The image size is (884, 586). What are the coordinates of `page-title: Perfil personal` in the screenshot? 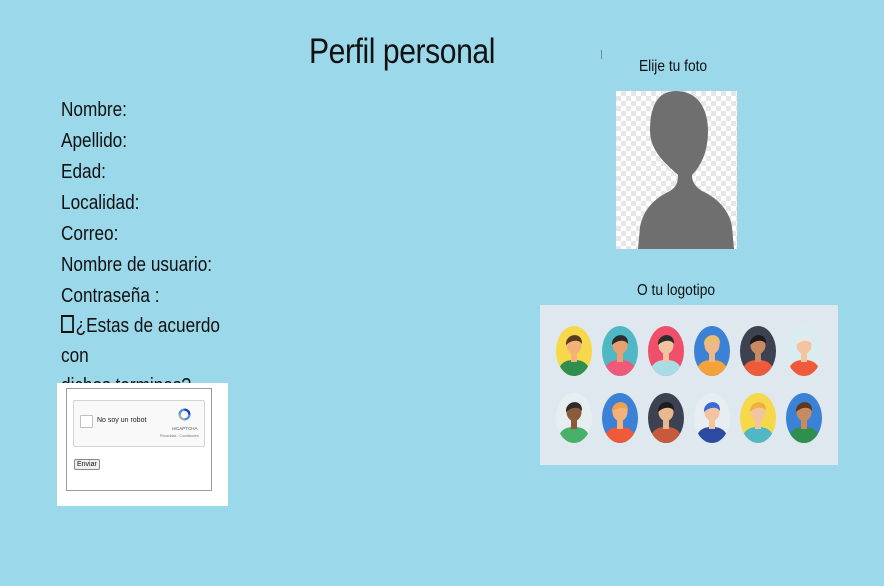 It's located at (402, 51).